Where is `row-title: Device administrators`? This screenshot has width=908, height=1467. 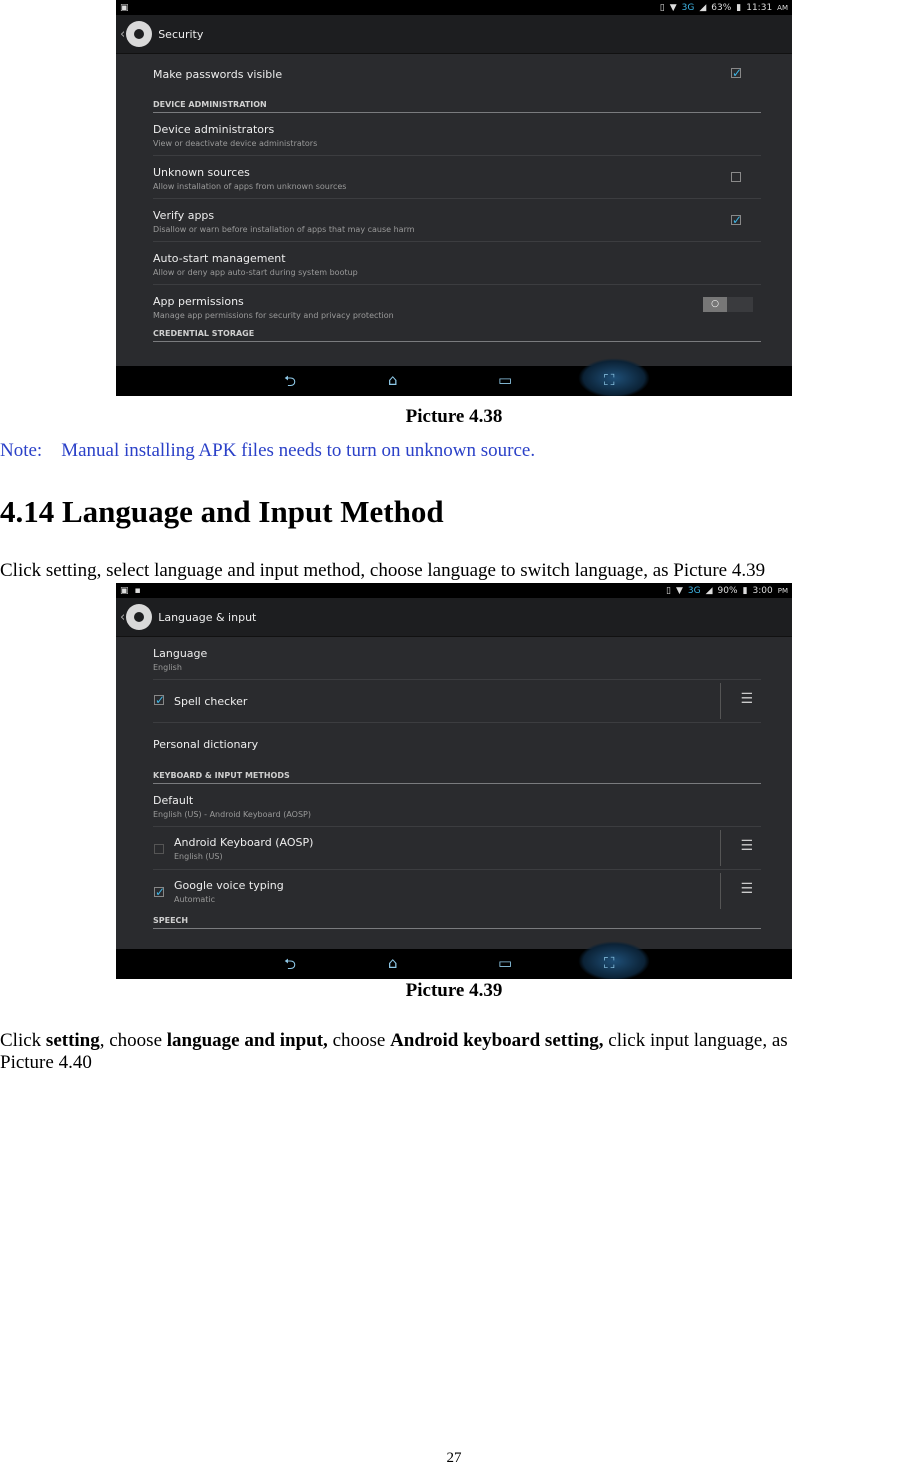
row-title: Device administrators is located at coordinates (214, 129).